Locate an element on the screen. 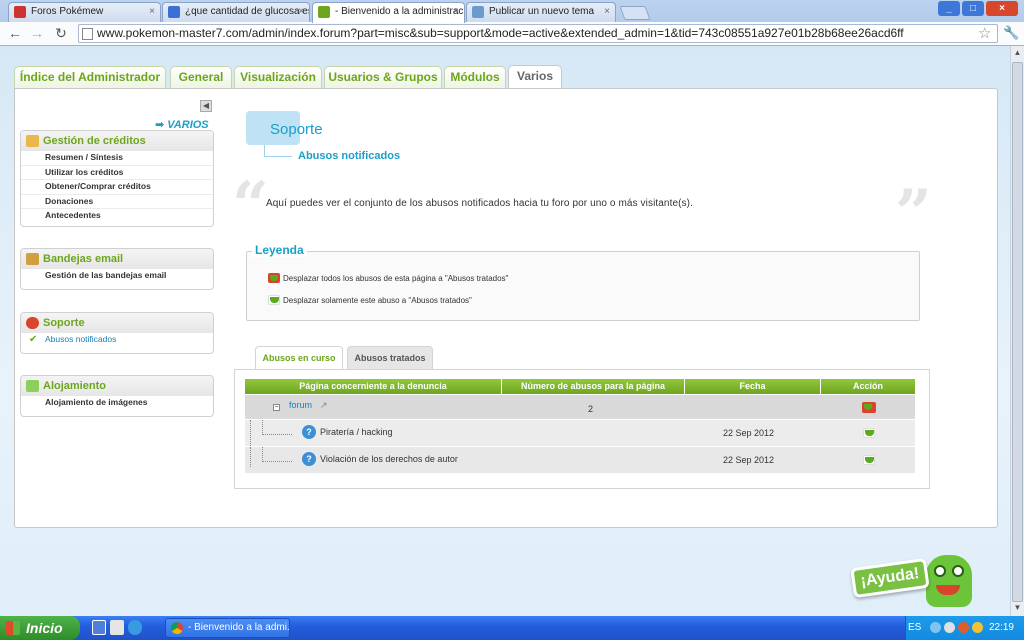  wrench-icon: 🔧 is located at coordinates (1011, 32).